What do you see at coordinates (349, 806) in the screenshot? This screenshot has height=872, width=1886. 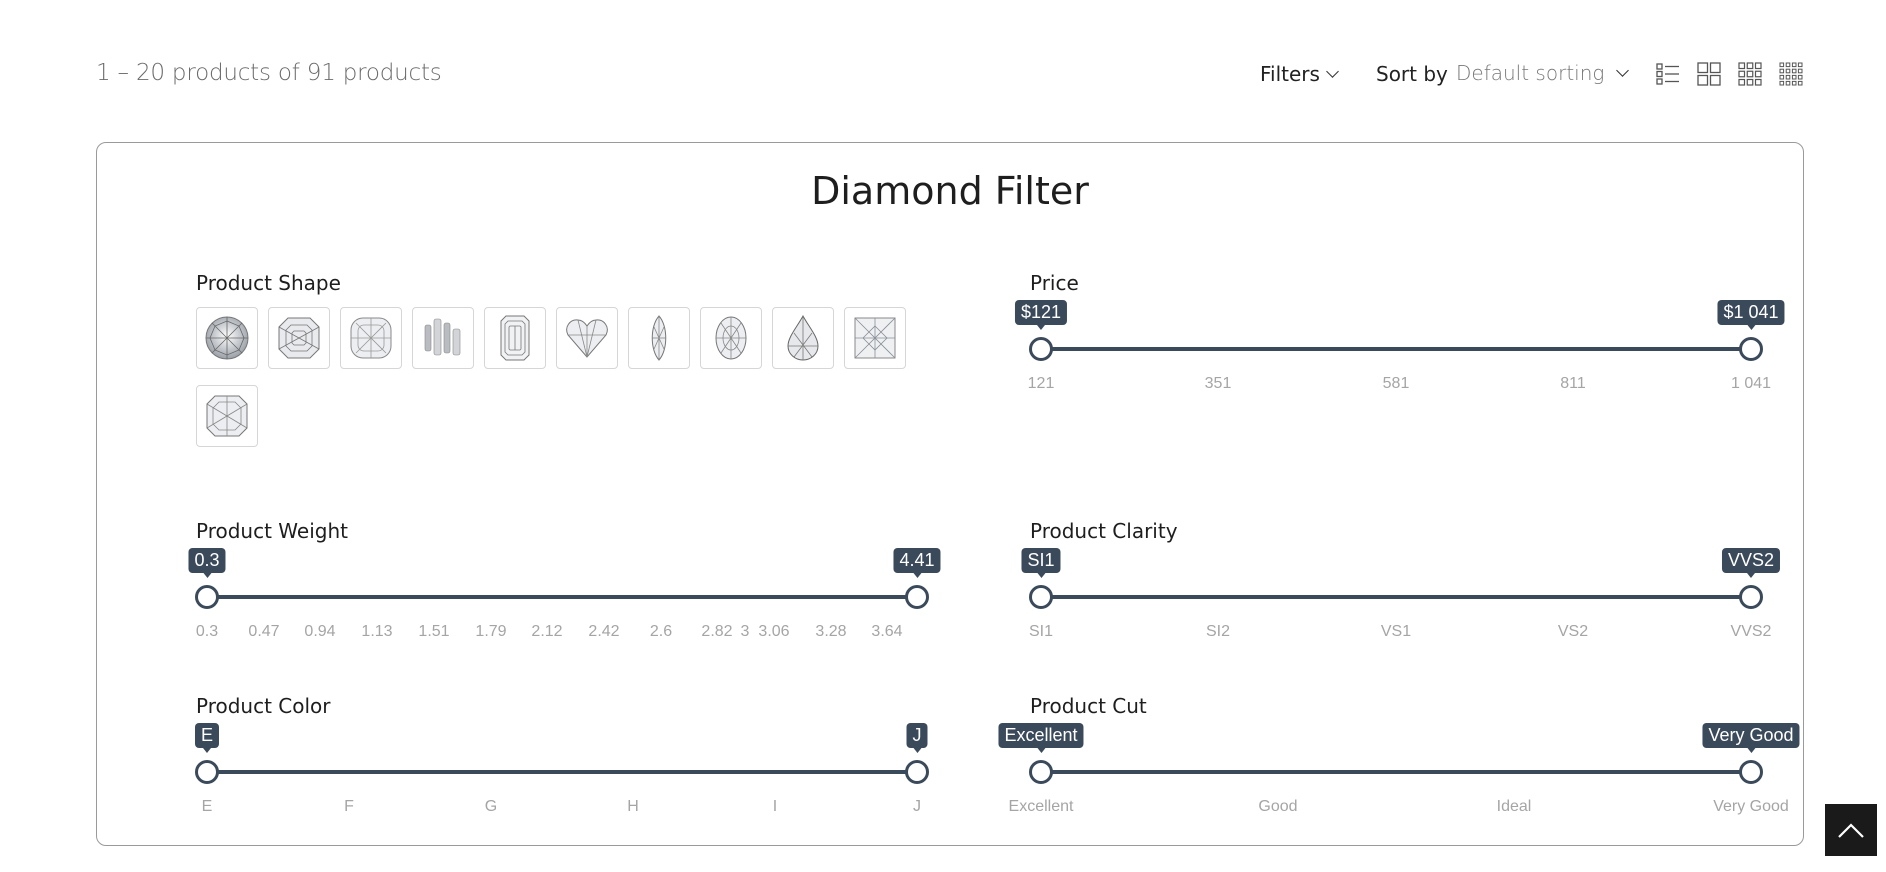 I see `color-tick: F` at bounding box center [349, 806].